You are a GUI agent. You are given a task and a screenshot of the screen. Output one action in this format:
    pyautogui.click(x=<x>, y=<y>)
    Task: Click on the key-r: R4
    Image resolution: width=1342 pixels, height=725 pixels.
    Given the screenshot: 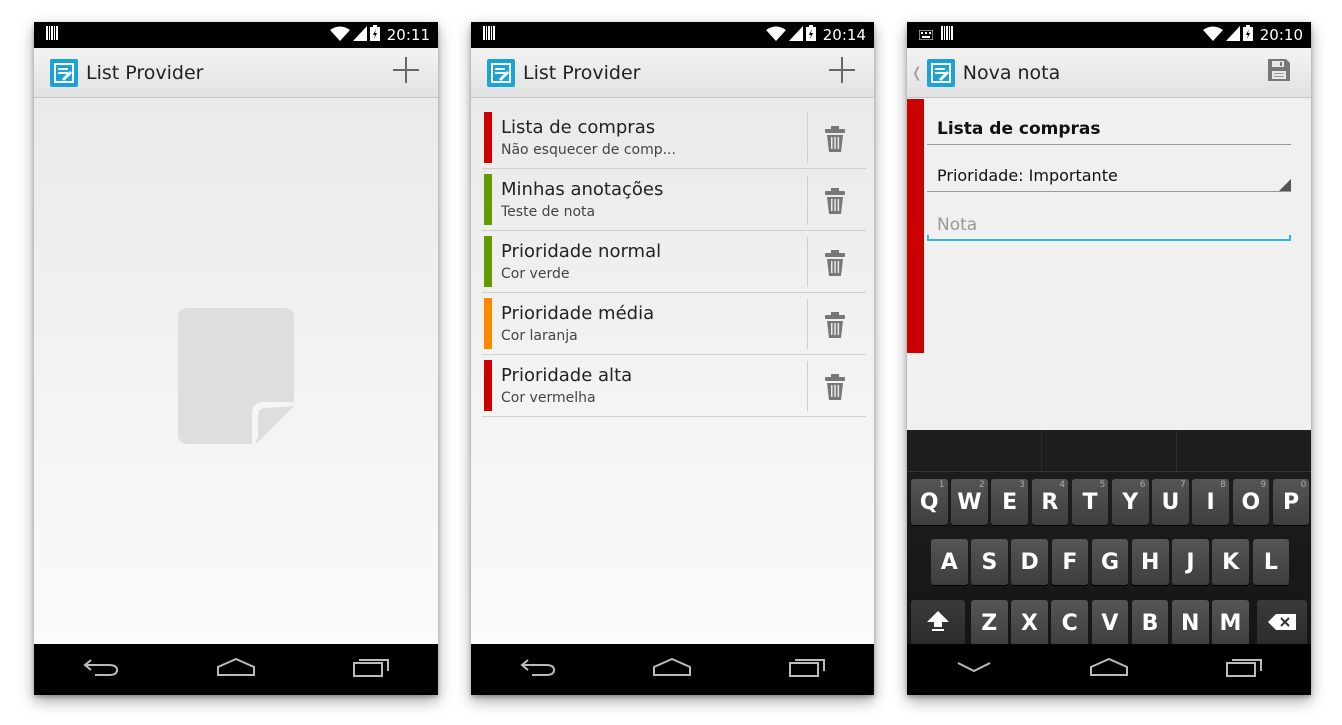 What is the action you would take?
    pyautogui.click(x=1050, y=502)
    